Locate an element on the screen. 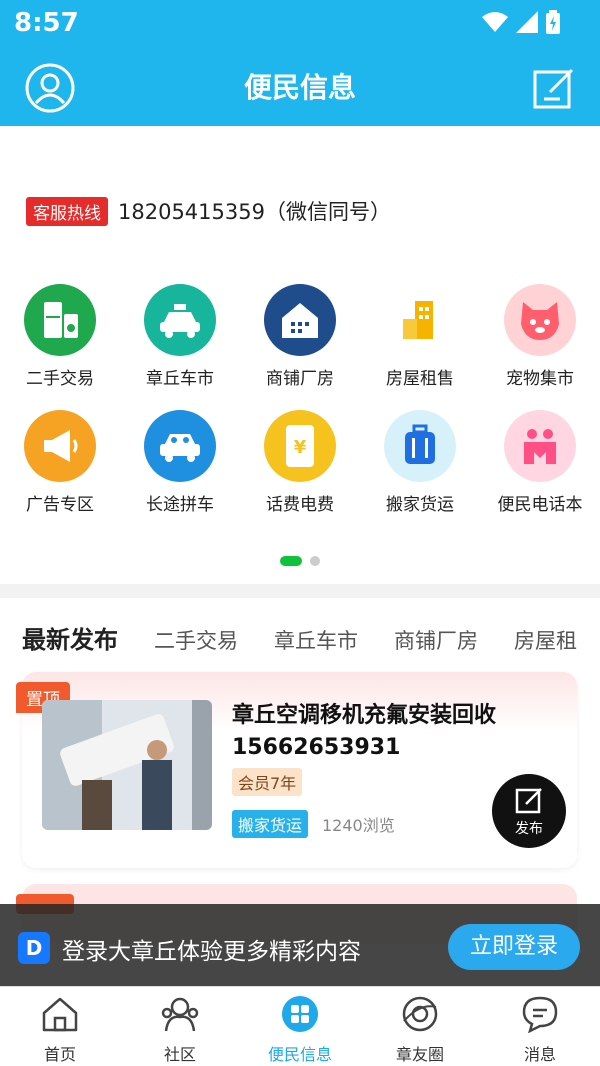 Image resolution: width=600 pixels, height=1066 pixels. tab-housing: 房屋租 is located at coordinates (545, 640).